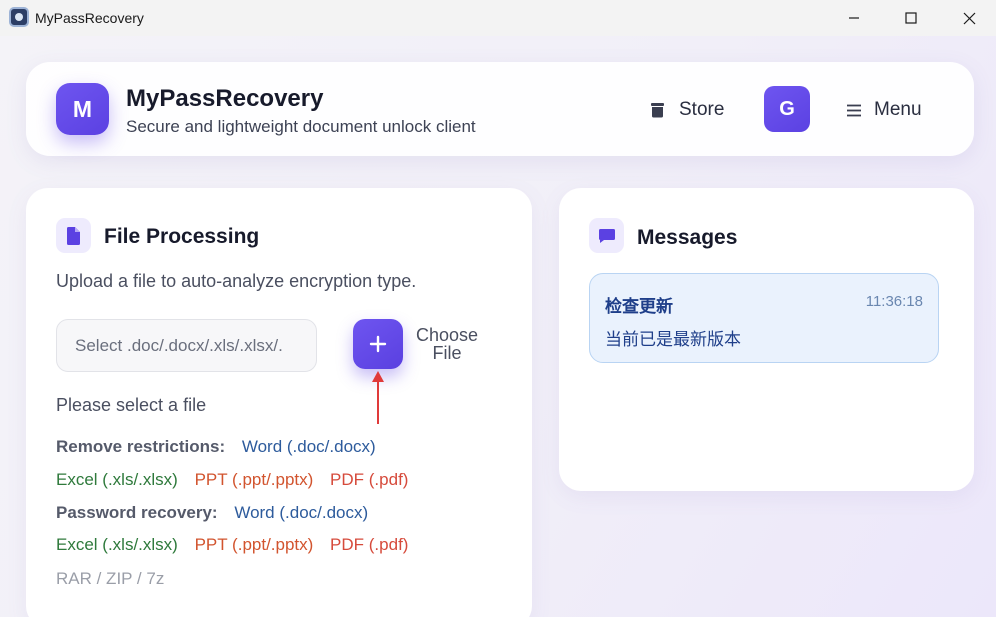 Image resolution: width=996 pixels, height=617 pixels. I want to click on minimize-button, so click(854, 18).